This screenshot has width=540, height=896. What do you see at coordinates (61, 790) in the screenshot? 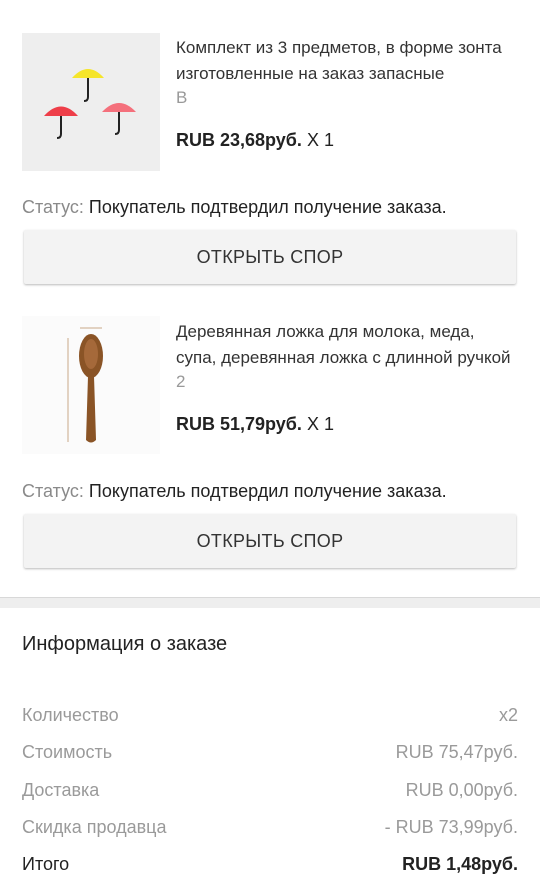
I see `summary-label: Доставка` at bounding box center [61, 790].